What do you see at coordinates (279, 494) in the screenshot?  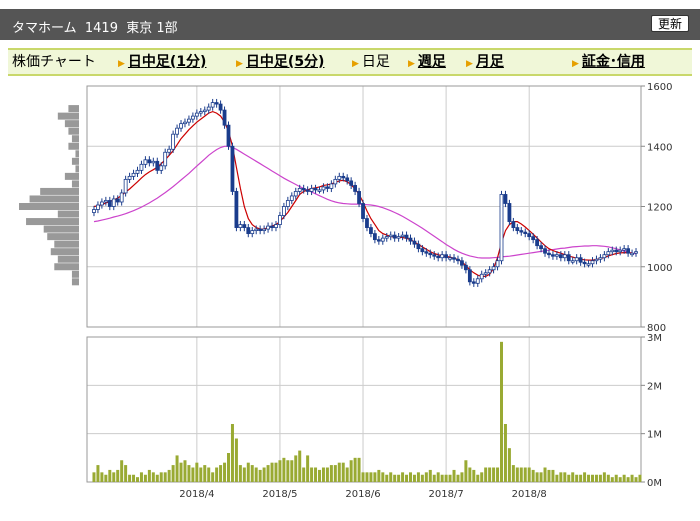 I see `x-tick-label: 2018/5` at bounding box center [279, 494].